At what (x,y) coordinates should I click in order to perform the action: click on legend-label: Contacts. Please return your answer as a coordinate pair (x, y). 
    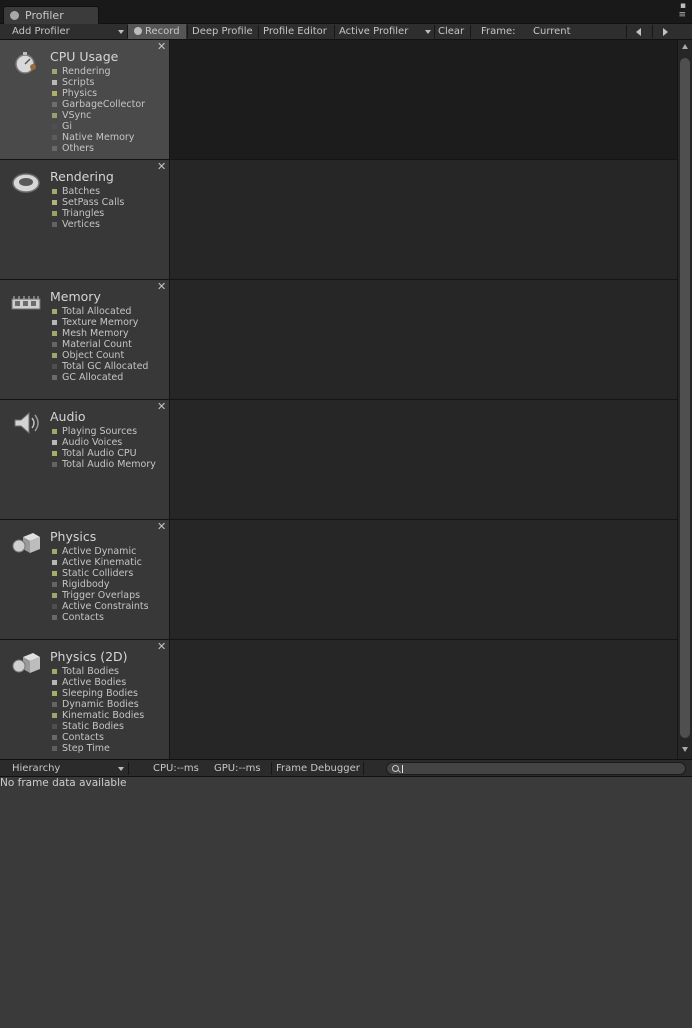
    Looking at the image, I should click on (83, 737).